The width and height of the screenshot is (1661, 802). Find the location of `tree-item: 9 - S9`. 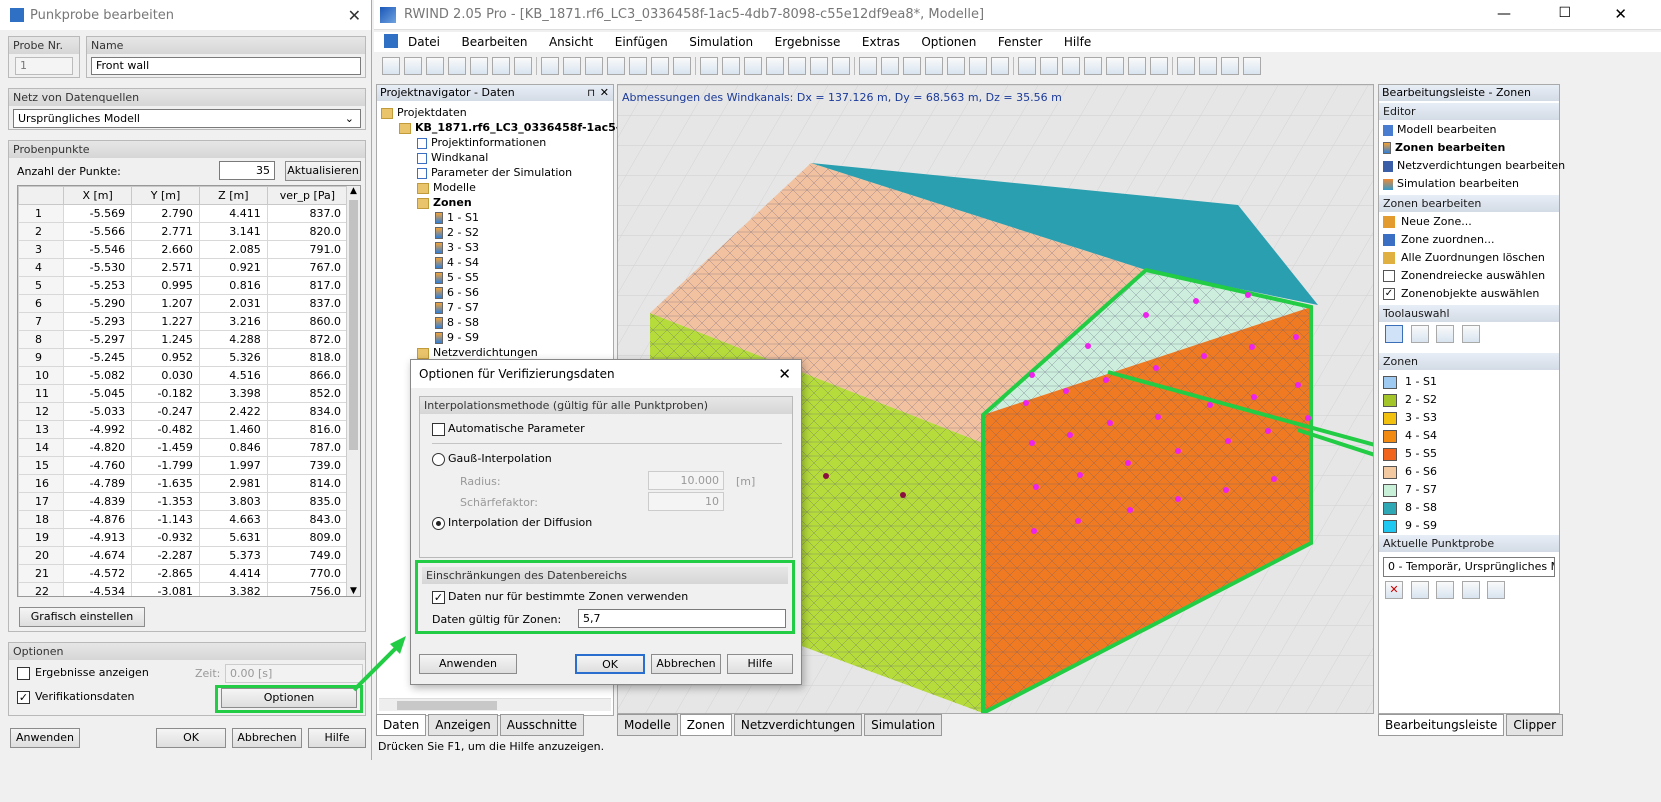

tree-item: 9 - S9 is located at coordinates (497, 337).